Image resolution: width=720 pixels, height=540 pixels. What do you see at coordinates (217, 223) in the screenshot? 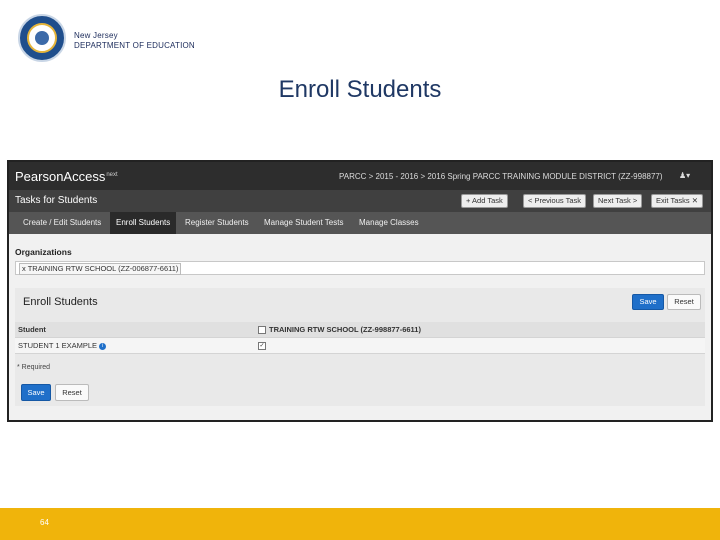
I see `tab-register-students: Register Students` at bounding box center [217, 223].